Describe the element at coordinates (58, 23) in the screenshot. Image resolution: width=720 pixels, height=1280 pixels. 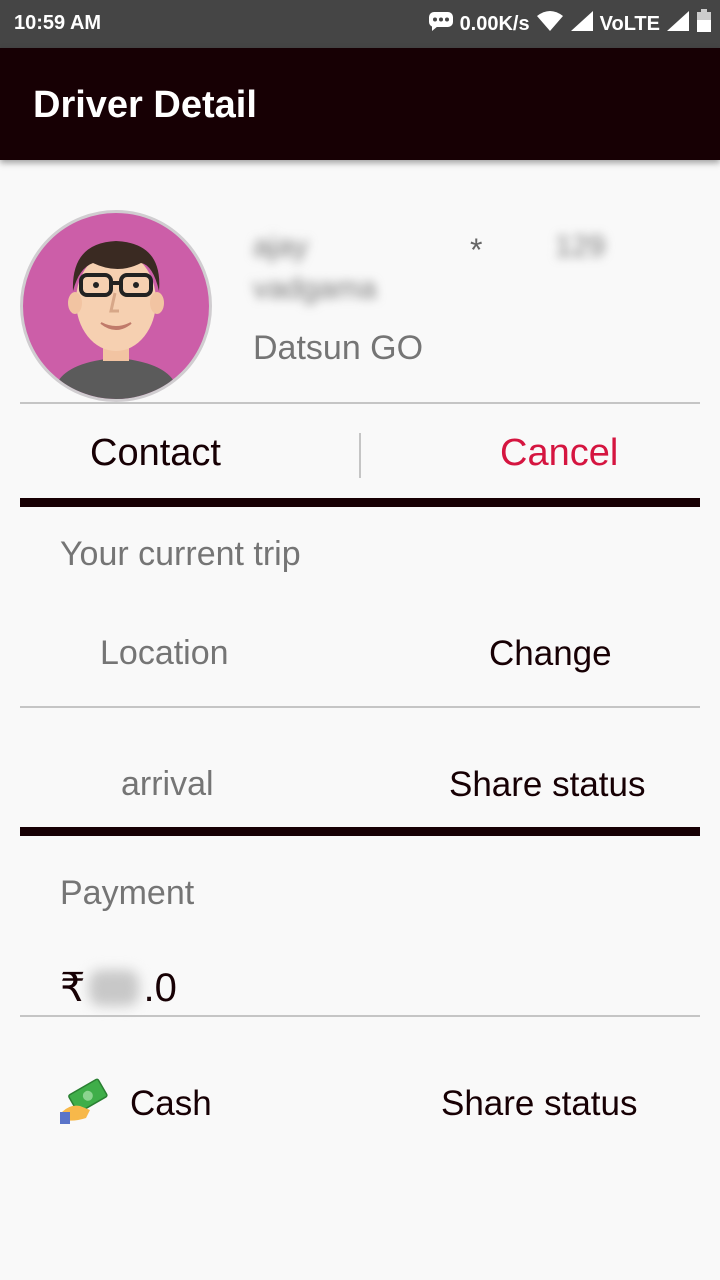
I see `status-time: 10:59 AM` at that location.